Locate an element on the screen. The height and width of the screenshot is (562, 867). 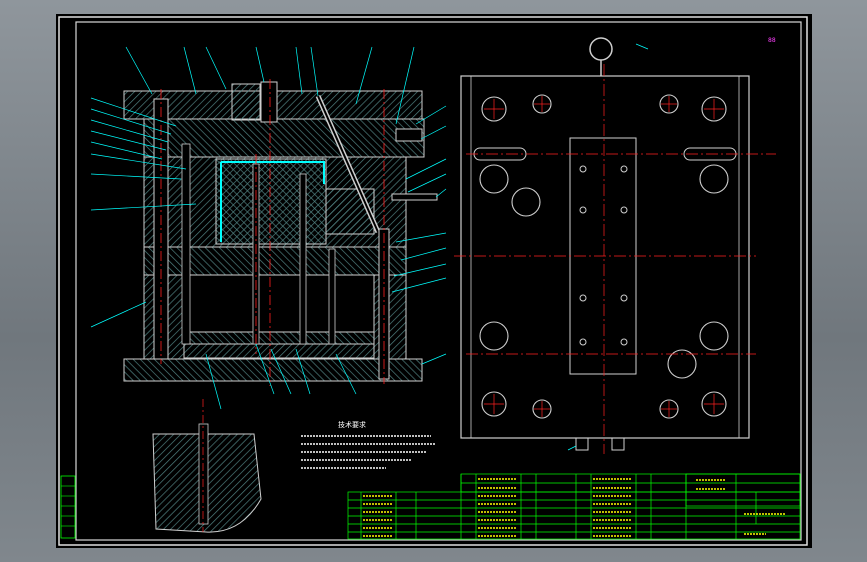
title-block is located at coordinates (574, 506).